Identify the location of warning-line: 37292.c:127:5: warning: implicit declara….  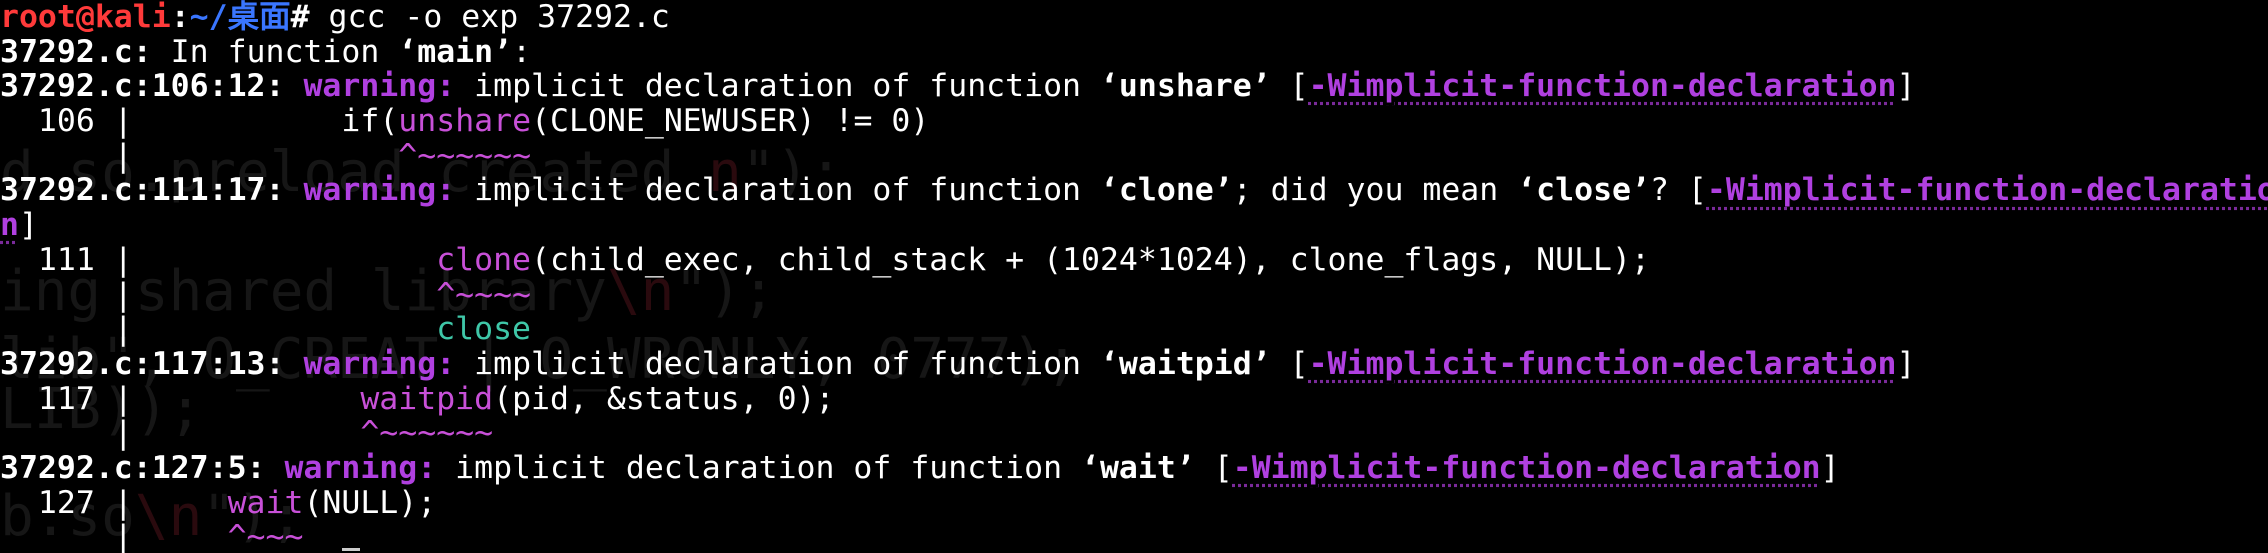
(920, 467).